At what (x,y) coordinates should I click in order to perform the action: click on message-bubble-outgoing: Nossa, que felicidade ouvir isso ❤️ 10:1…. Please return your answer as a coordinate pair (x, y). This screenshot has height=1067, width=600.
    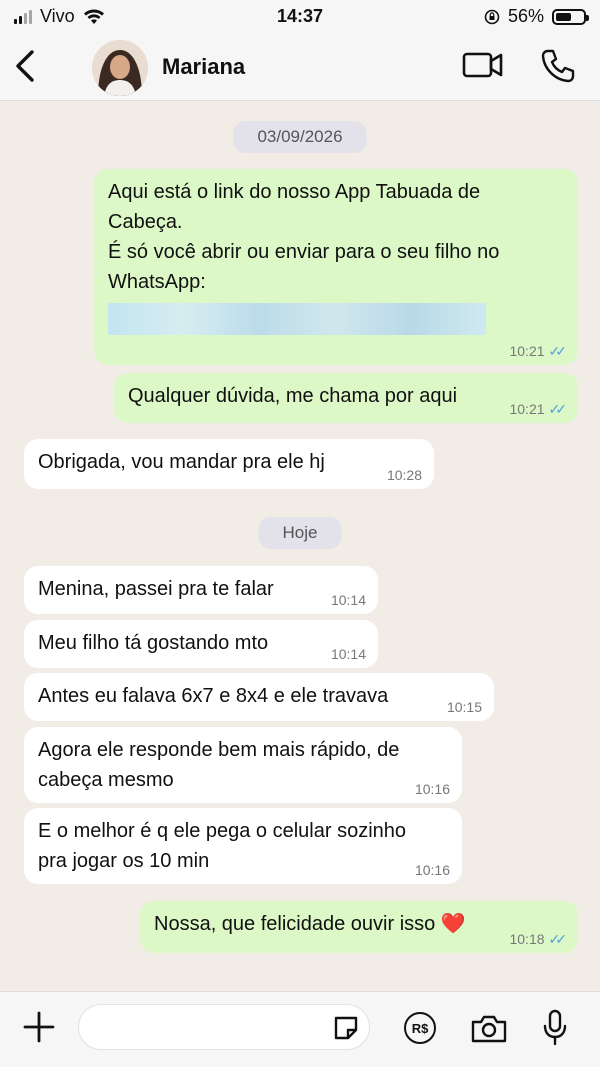
    Looking at the image, I should click on (359, 927).